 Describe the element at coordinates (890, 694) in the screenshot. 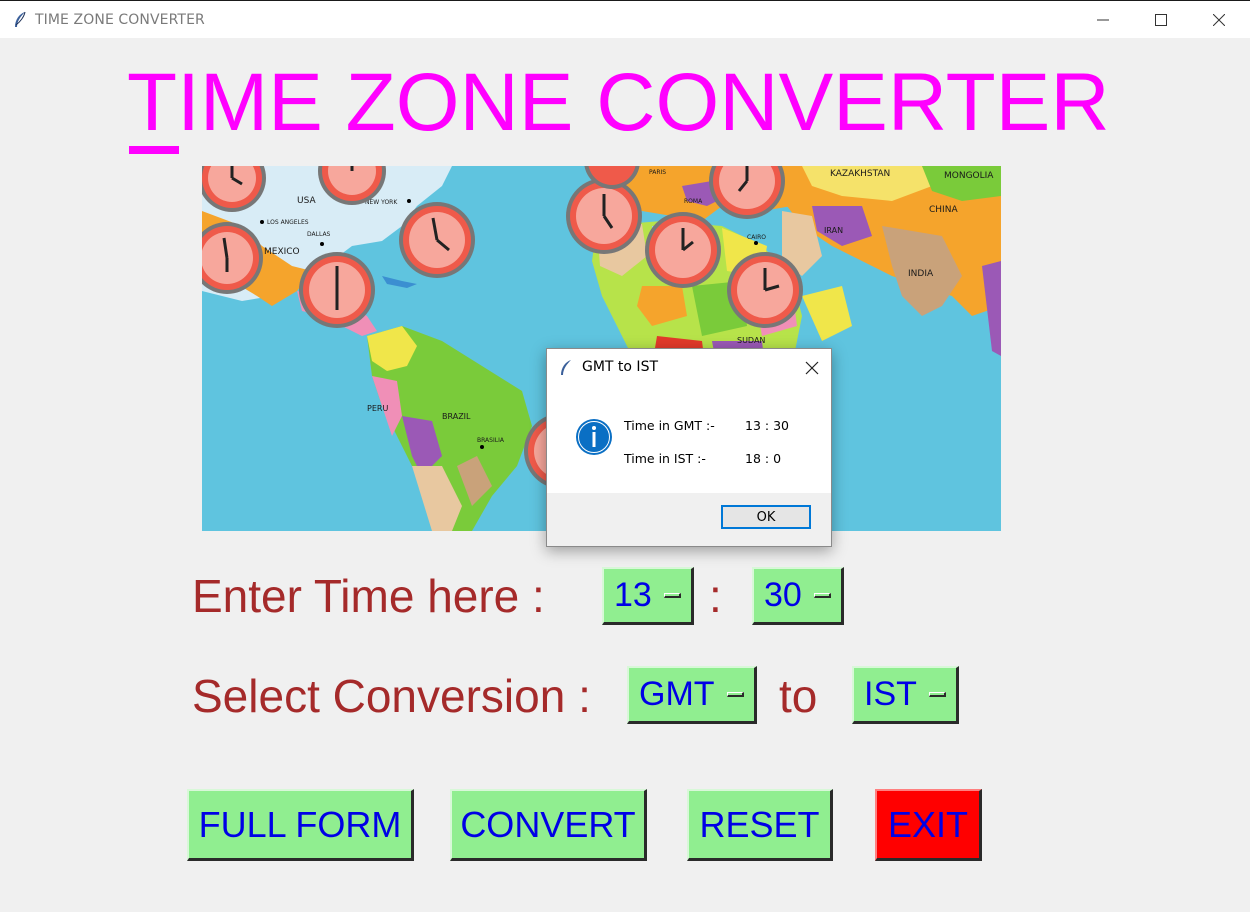

I see `to-zone-value: IST` at that location.